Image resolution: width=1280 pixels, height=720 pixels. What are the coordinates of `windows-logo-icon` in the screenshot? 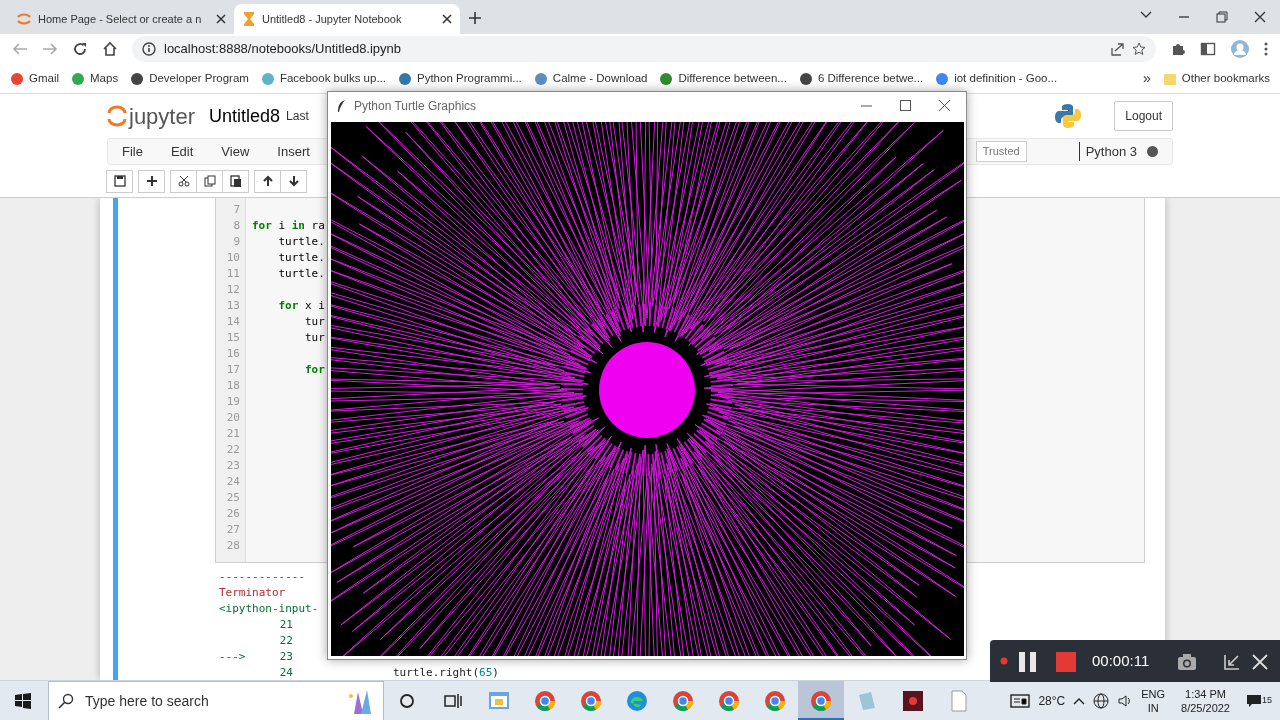 It's located at (23, 700).